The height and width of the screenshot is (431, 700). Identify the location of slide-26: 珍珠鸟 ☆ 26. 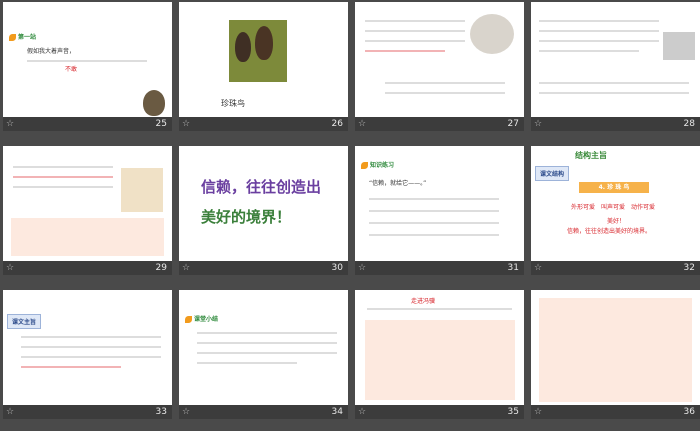
(263, 66).